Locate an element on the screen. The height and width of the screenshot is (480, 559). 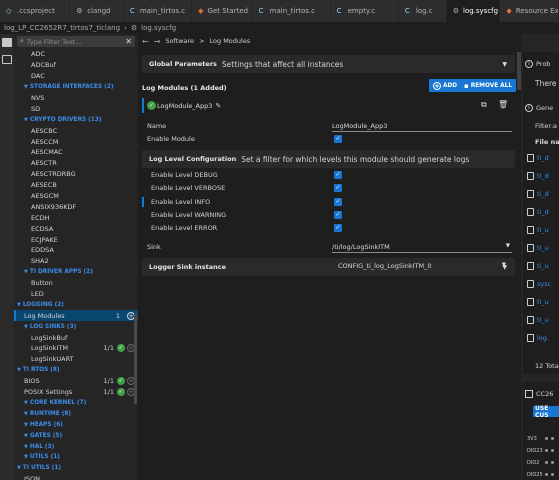
tree-item: AESCTRDRBG is located at coordinates (76, 174).